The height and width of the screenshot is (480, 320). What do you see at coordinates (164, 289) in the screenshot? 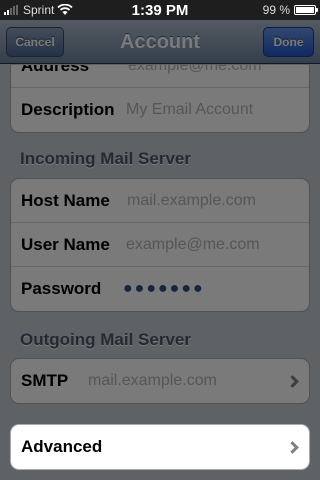
I see `password-field: ●●●●●●●` at bounding box center [164, 289].